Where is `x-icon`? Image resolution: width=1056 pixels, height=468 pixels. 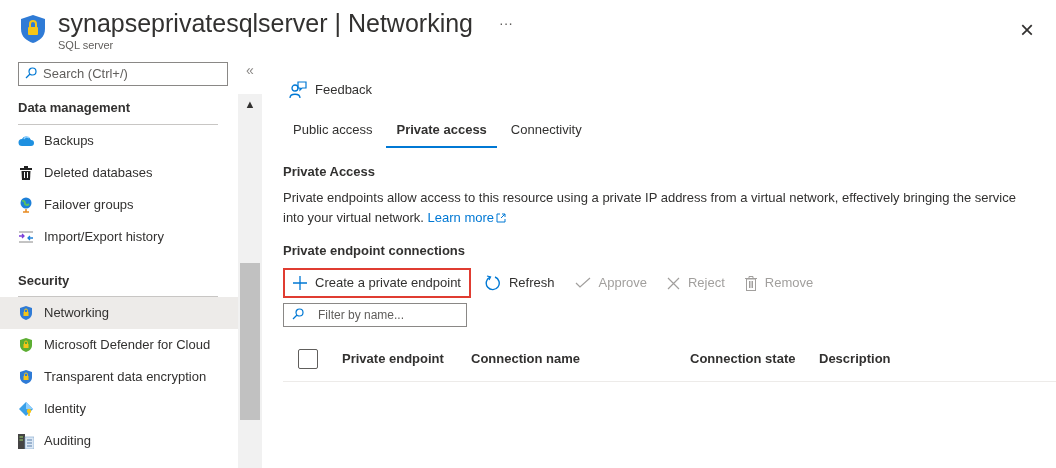
x-icon is located at coordinates (673, 283).